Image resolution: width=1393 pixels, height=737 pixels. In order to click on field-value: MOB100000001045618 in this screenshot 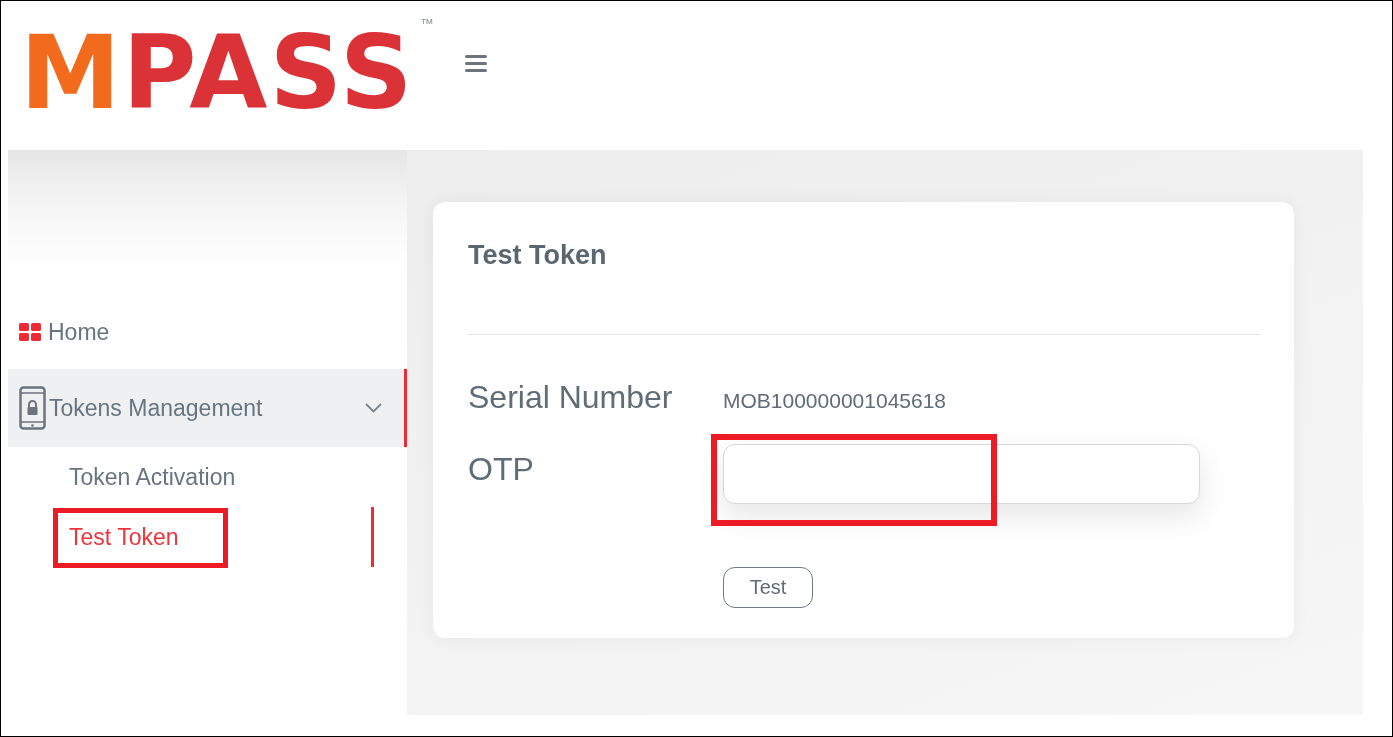, I will do `click(835, 401)`.